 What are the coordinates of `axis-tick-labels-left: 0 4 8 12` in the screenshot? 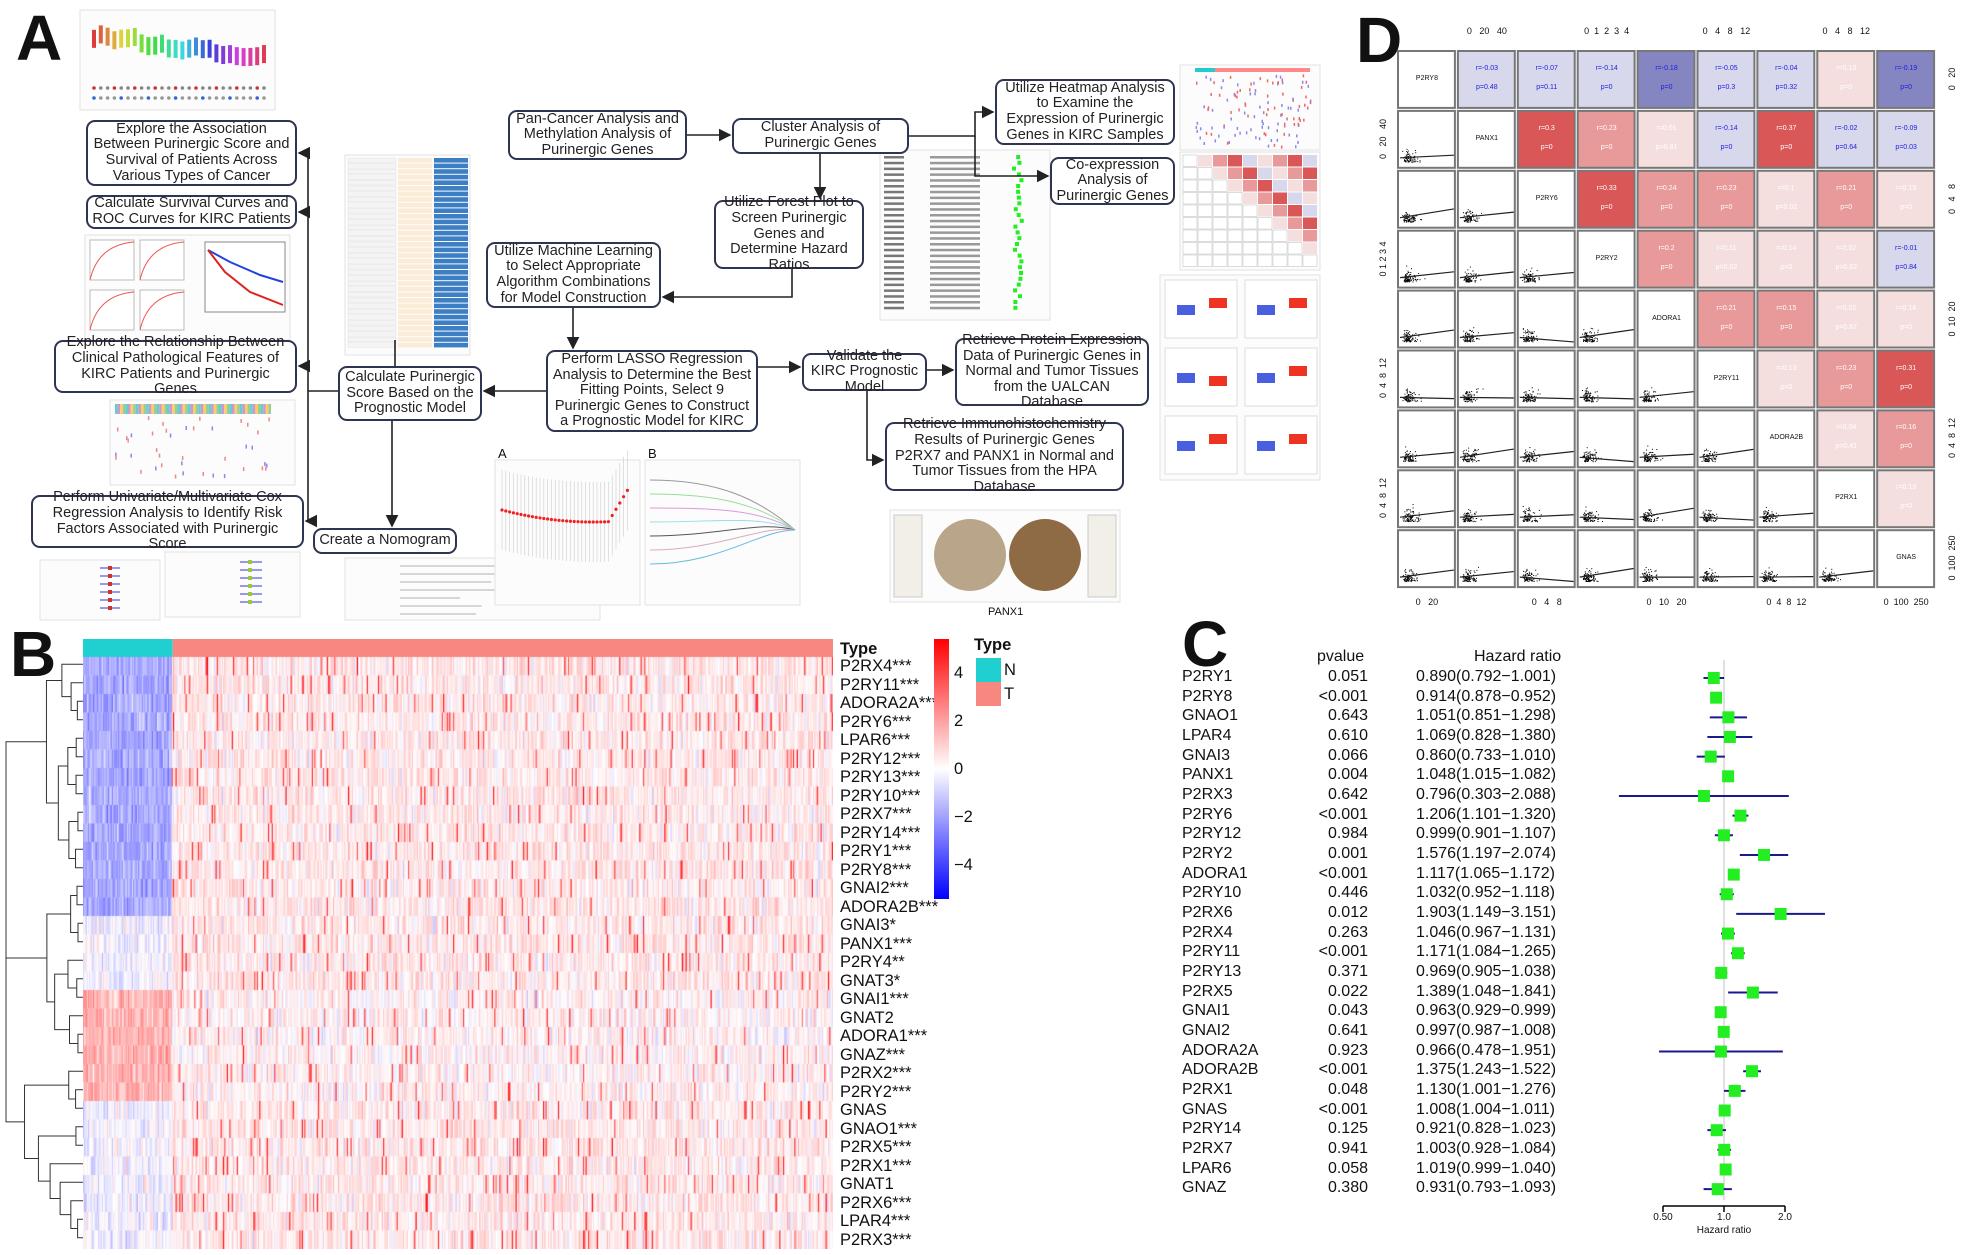 It's located at (1382, 378).